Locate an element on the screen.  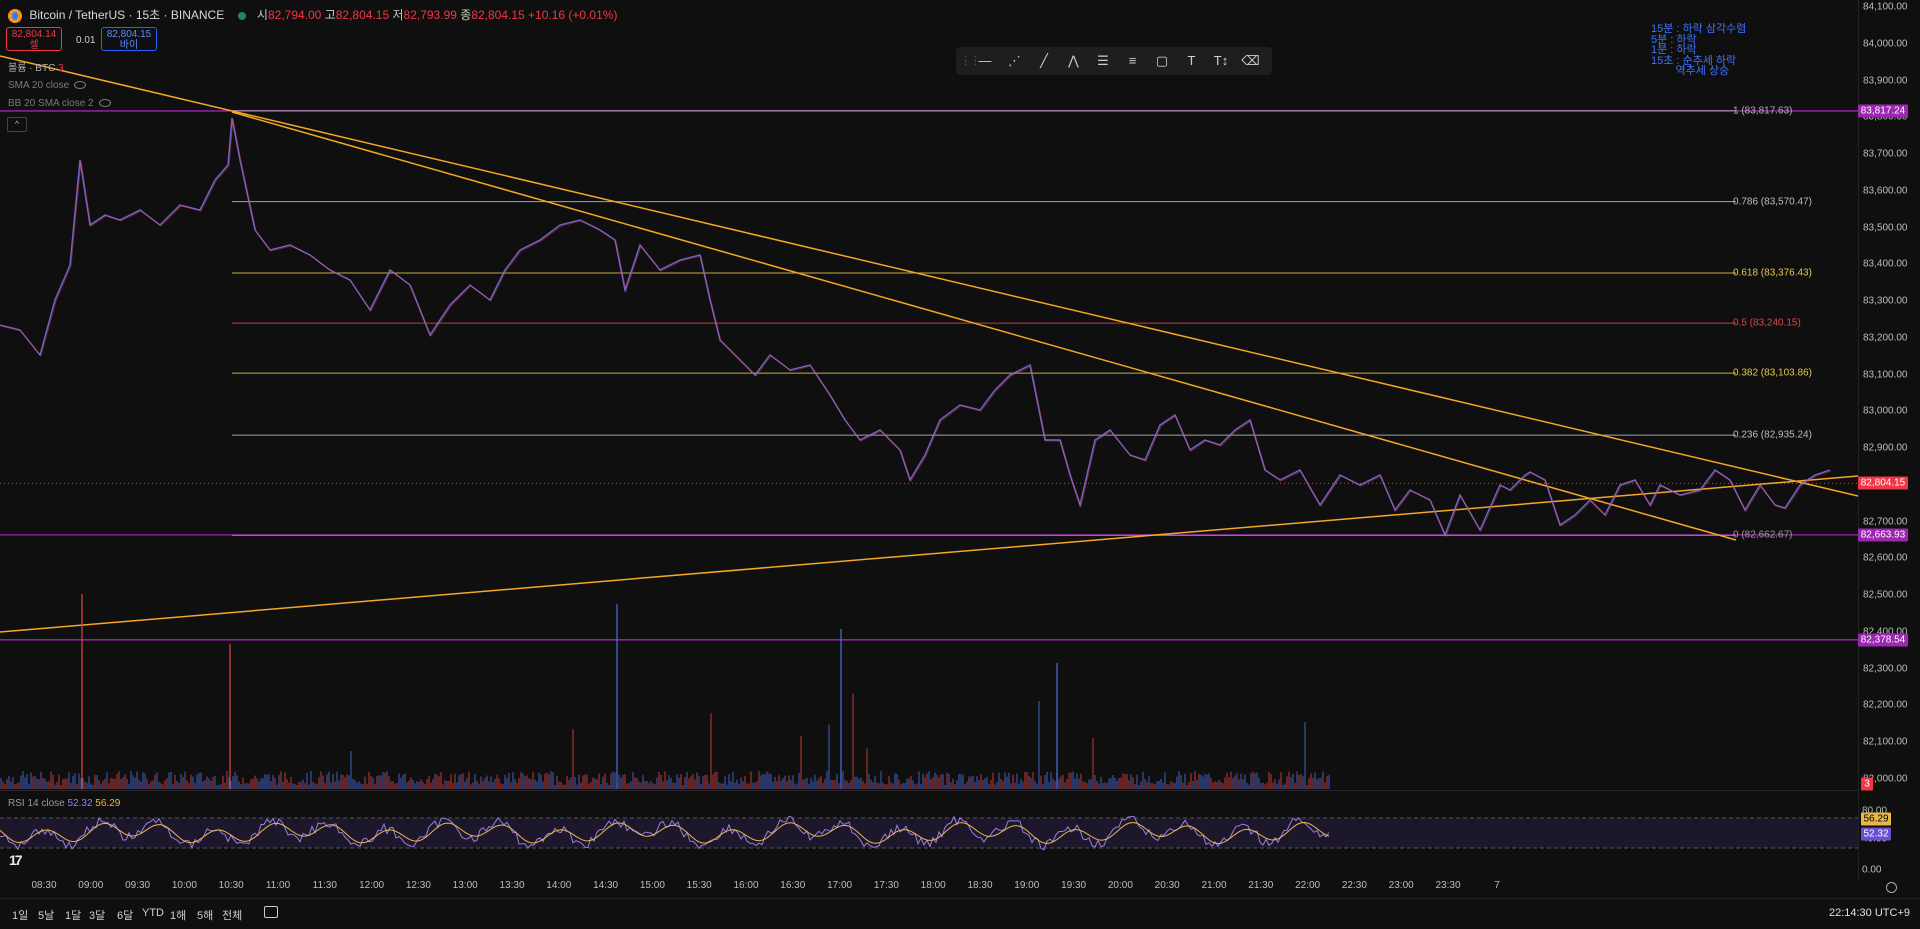
text-note-icon: T↕ is located at coordinates (1221, 61).